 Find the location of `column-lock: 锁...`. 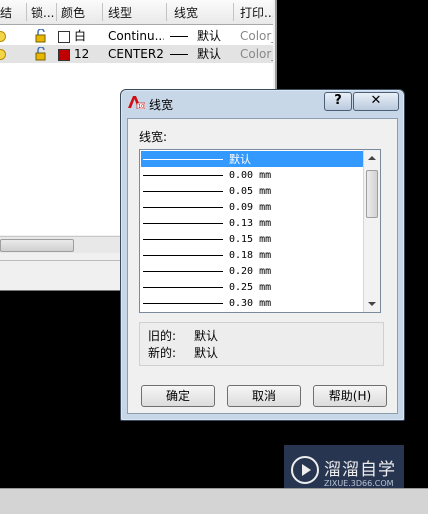

column-lock: 锁... is located at coordinates (43, 12).